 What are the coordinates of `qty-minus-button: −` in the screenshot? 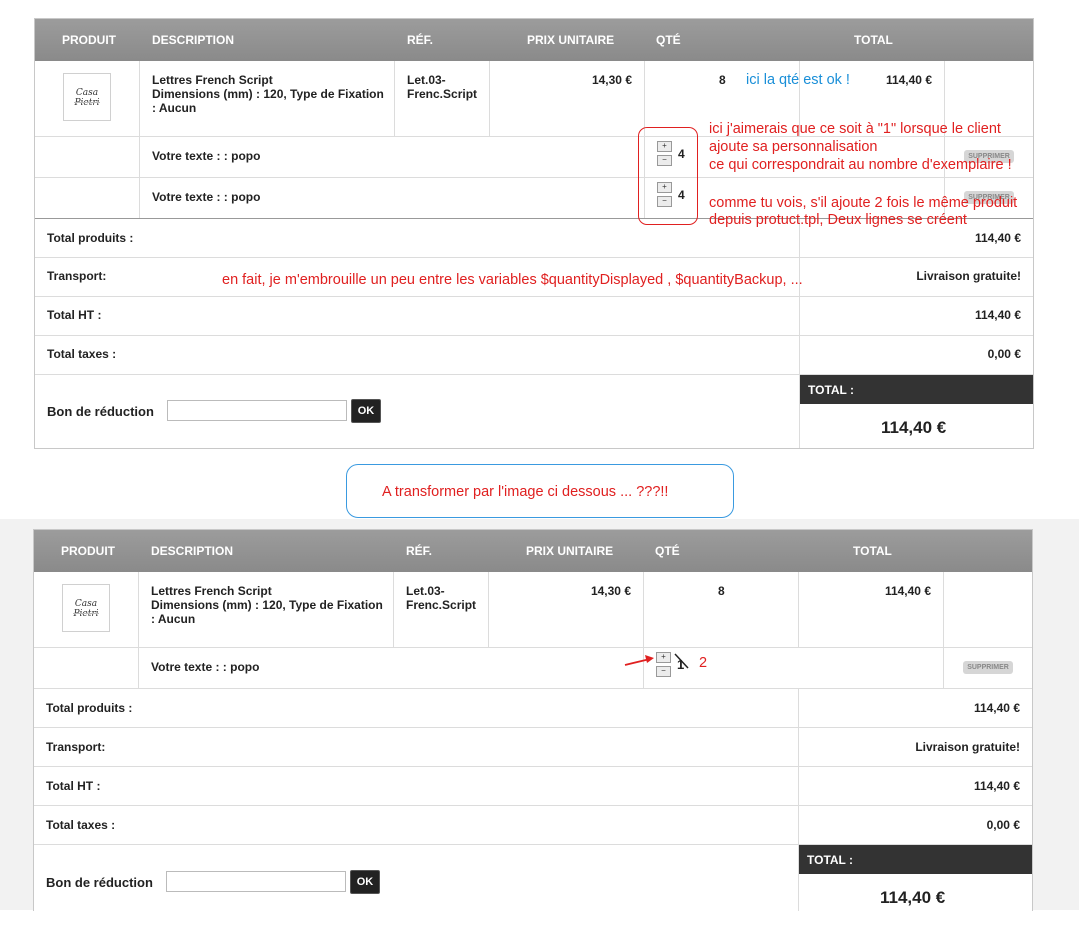 It's located at (663, 671).